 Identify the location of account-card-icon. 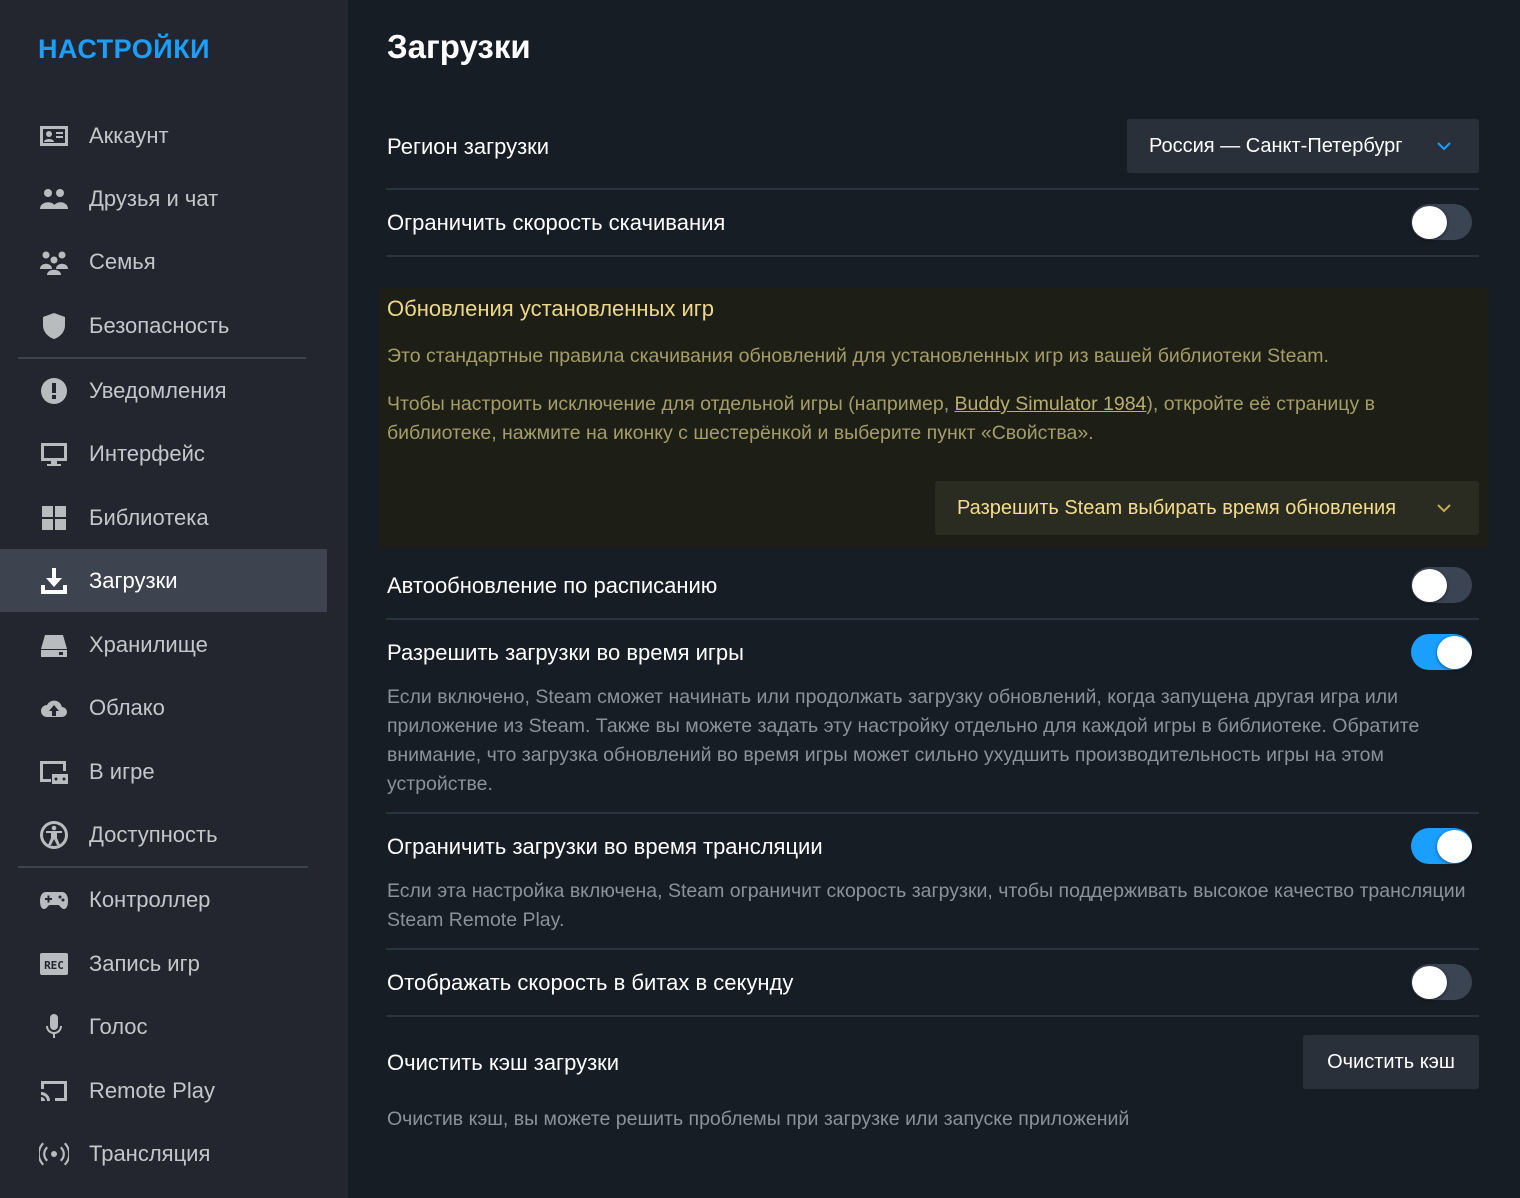
(54, 136).